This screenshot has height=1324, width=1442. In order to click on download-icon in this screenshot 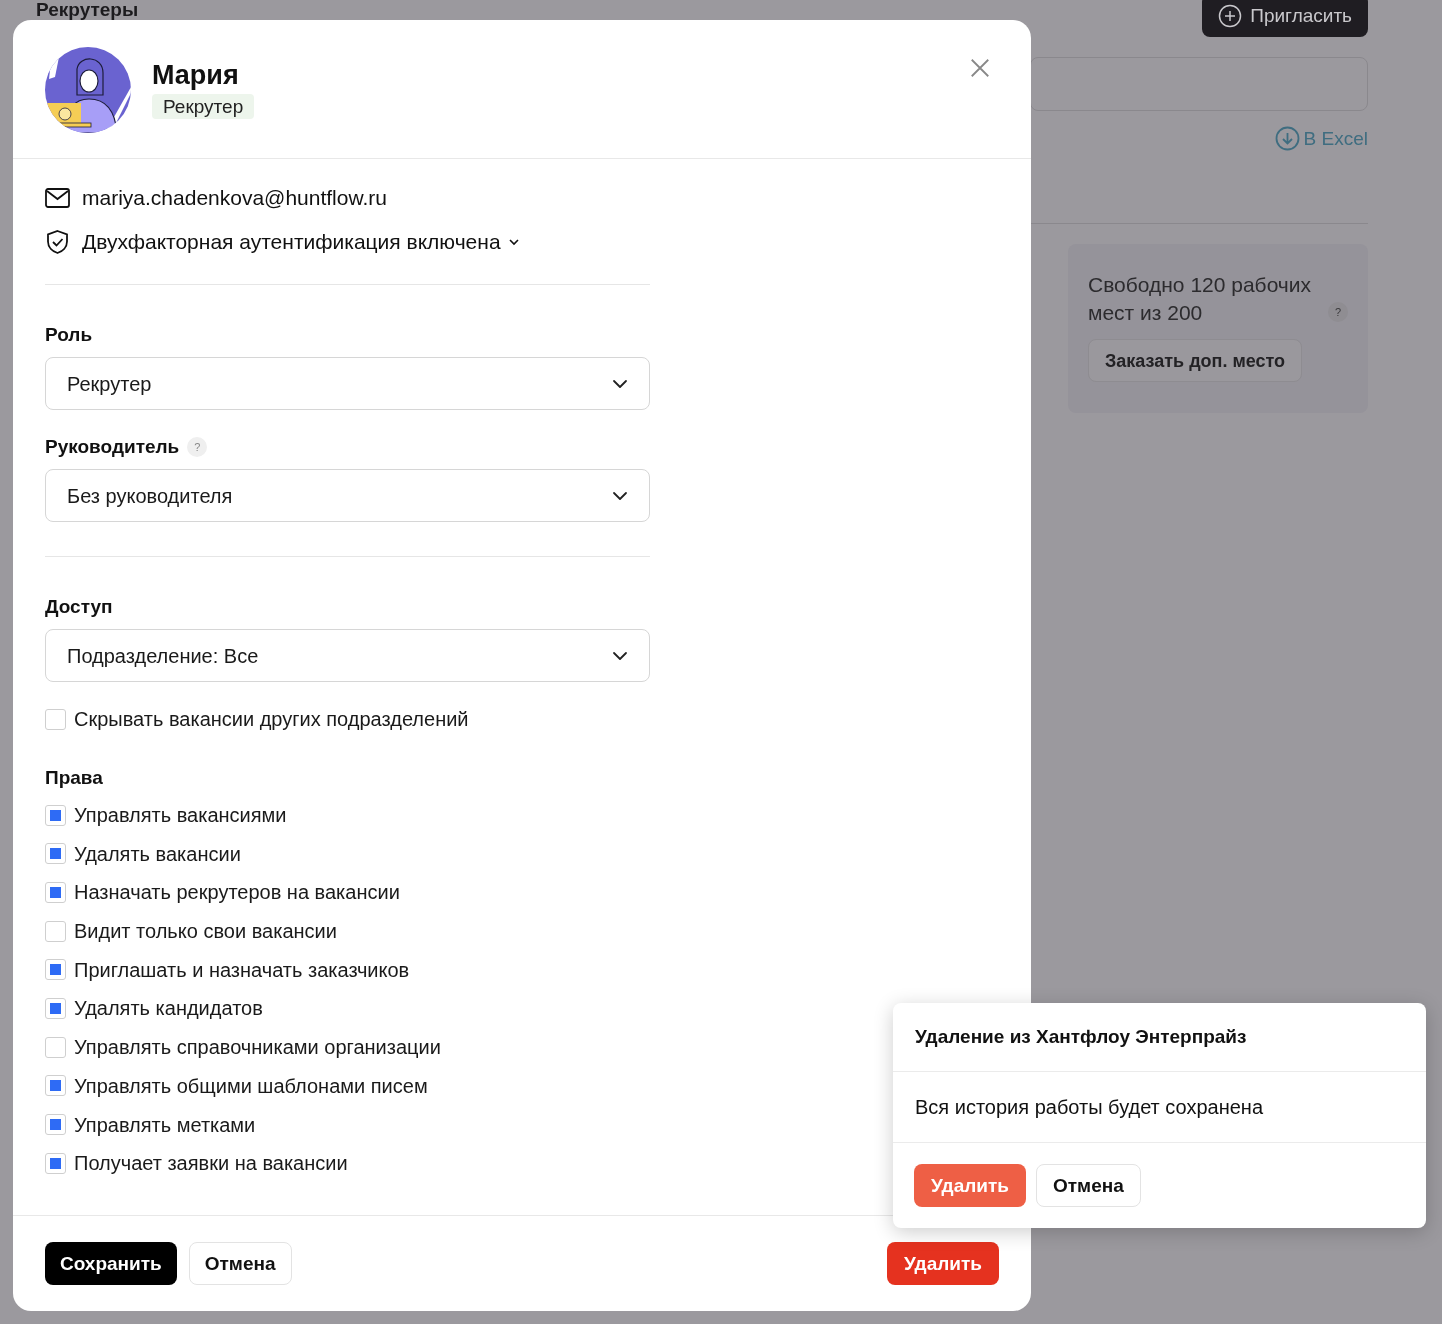, I will do `click(1287, 138)`.